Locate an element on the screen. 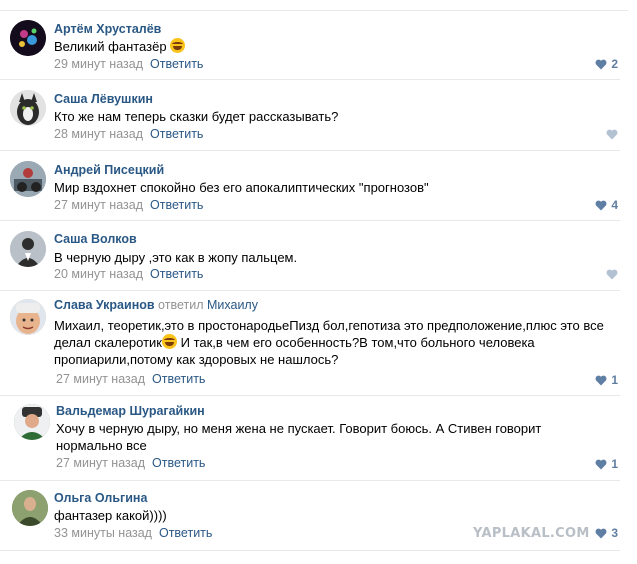 The width and height of the screenshot is (637, 564). author-name: Андрей Писецкий is located at coordinates (109, 170).